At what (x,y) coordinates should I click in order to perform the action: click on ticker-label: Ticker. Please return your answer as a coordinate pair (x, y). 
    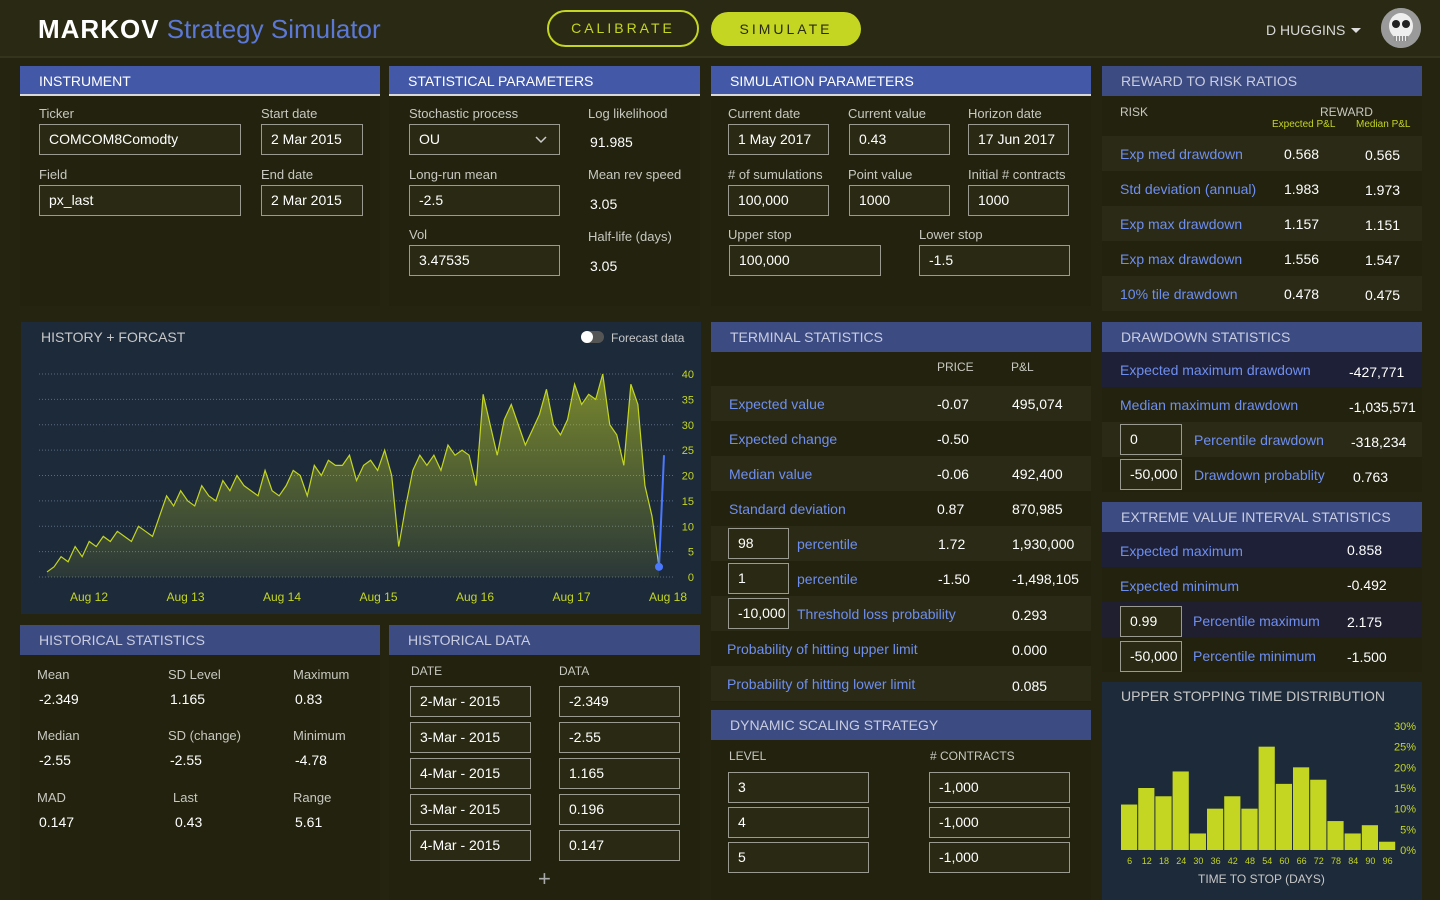
    Looking at the image, I should click on (56, 113).